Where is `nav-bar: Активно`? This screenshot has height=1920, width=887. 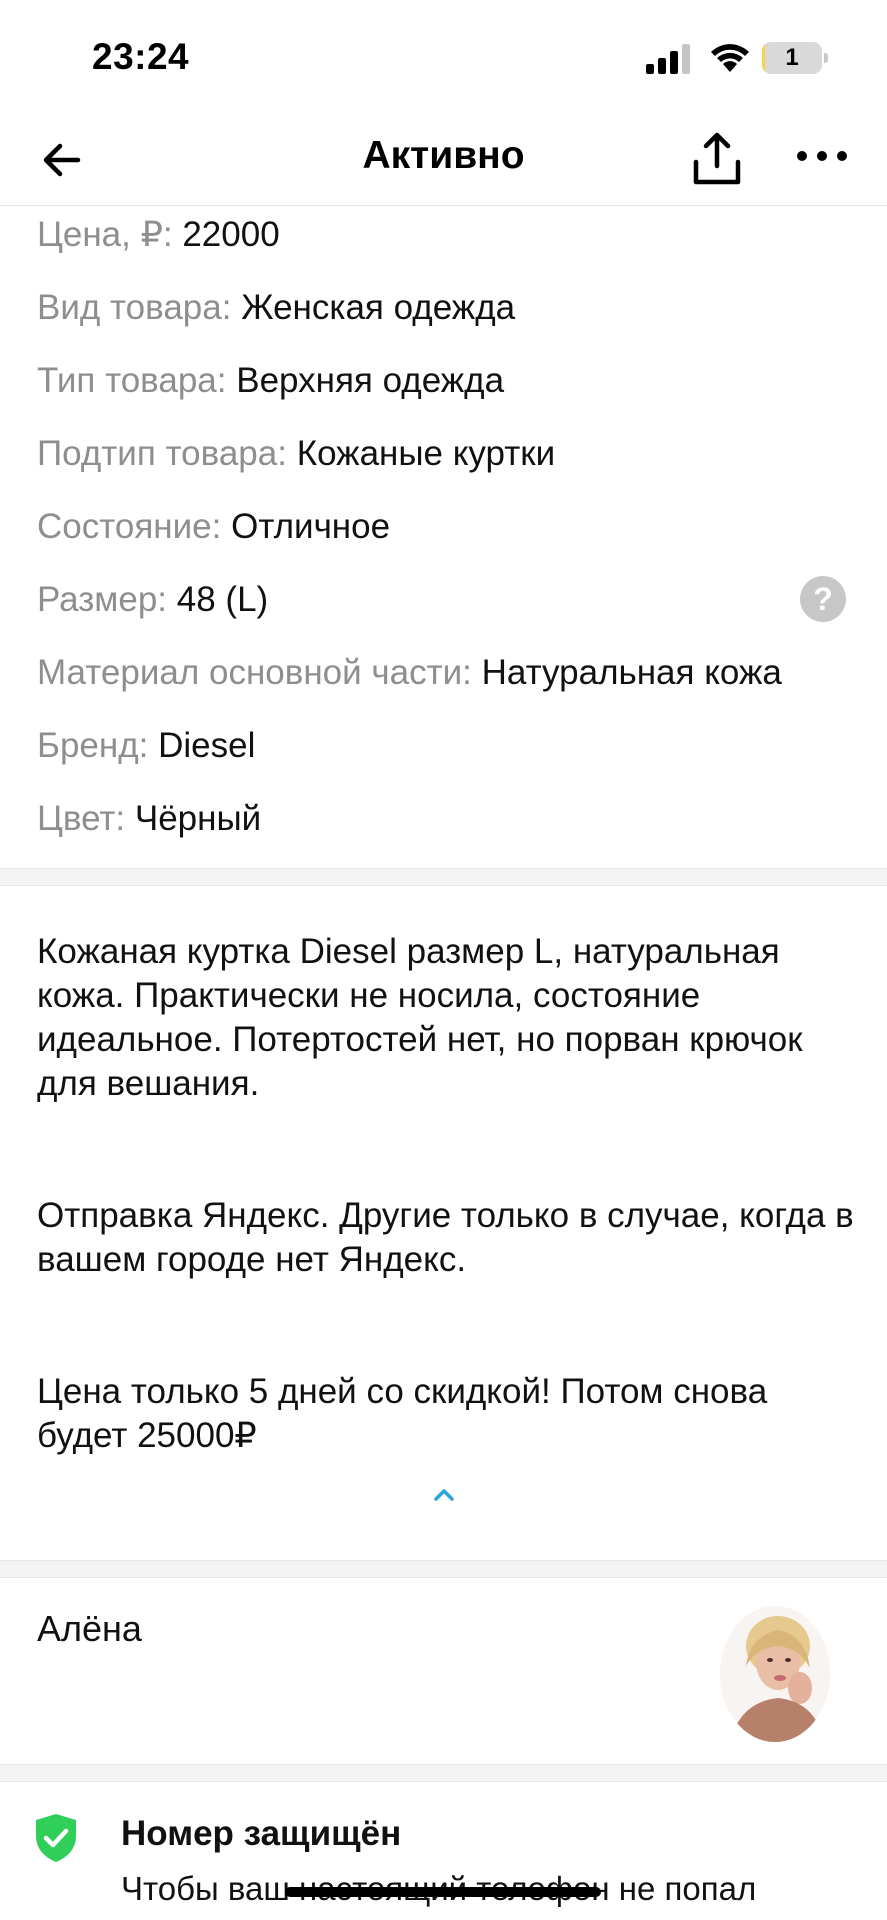
nav-bar: Активно is located at coordinates (443, 158).